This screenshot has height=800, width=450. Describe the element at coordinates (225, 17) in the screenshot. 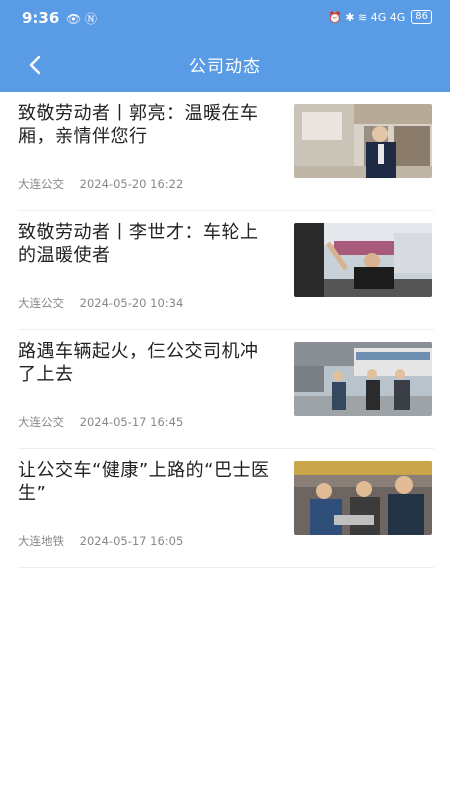

I see `status-bar: 9:36 👁 Ⓝ ⏰ ✱ ≋ 4G 4G 86` at that location.